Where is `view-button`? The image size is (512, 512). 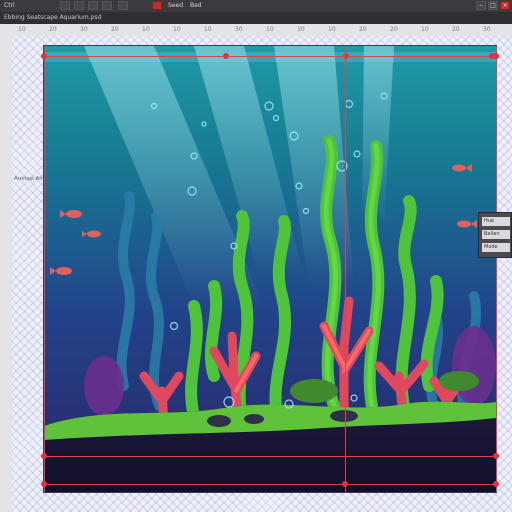
view-button is located at coordinates (93, 5).